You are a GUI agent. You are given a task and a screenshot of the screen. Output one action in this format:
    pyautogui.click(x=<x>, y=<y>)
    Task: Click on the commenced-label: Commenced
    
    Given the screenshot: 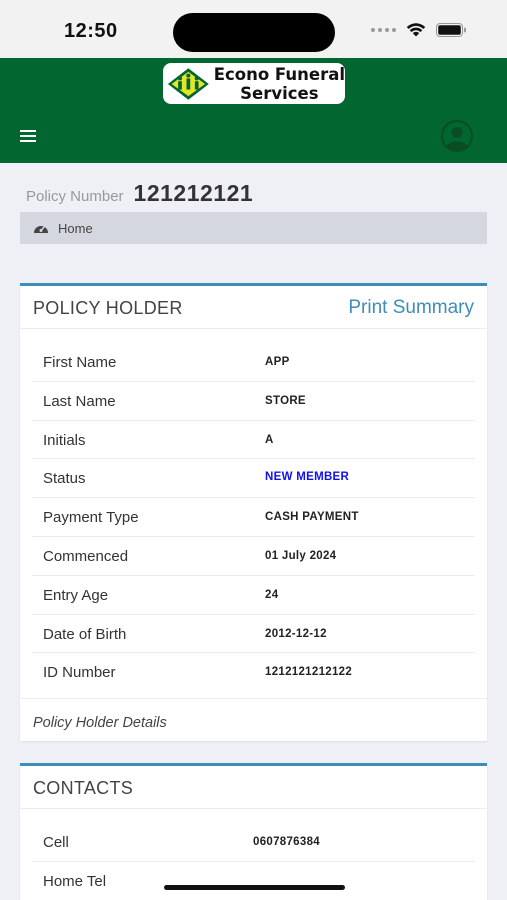 What is the action you would take?
    pyautogui.click(x=86, y=556)
    